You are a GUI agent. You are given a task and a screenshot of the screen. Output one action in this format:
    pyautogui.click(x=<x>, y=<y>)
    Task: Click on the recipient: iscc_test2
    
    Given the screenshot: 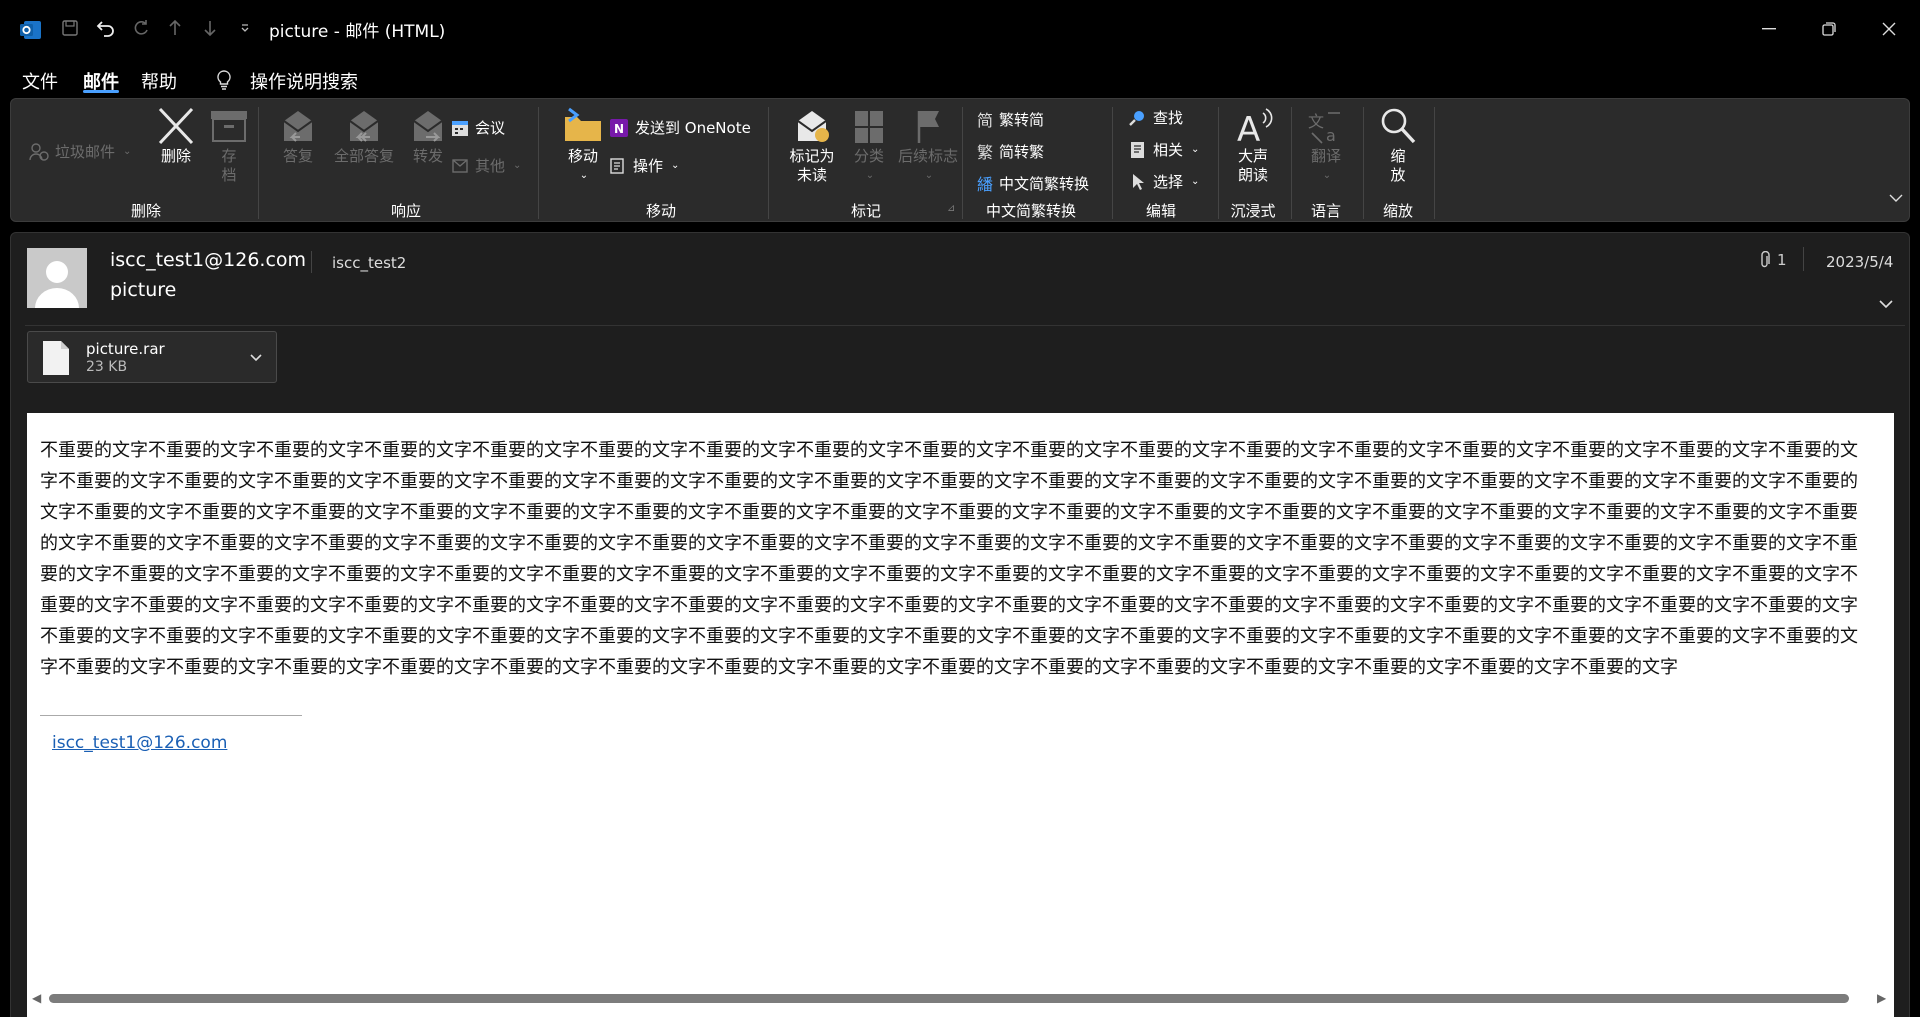 What is the action you would take?
    pyautogui.click(x=369, y=263)
    